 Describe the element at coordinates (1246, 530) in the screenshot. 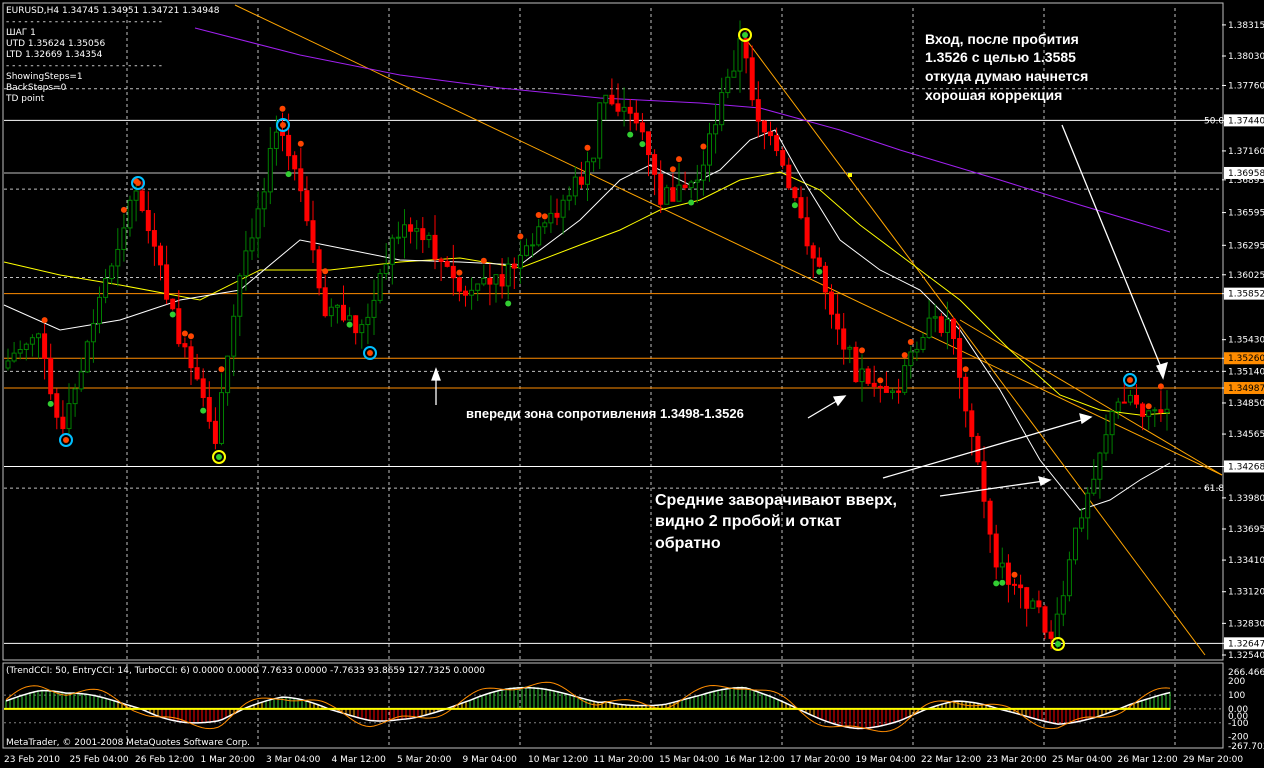

I see `price-tick-label: 1.33695` at that location.